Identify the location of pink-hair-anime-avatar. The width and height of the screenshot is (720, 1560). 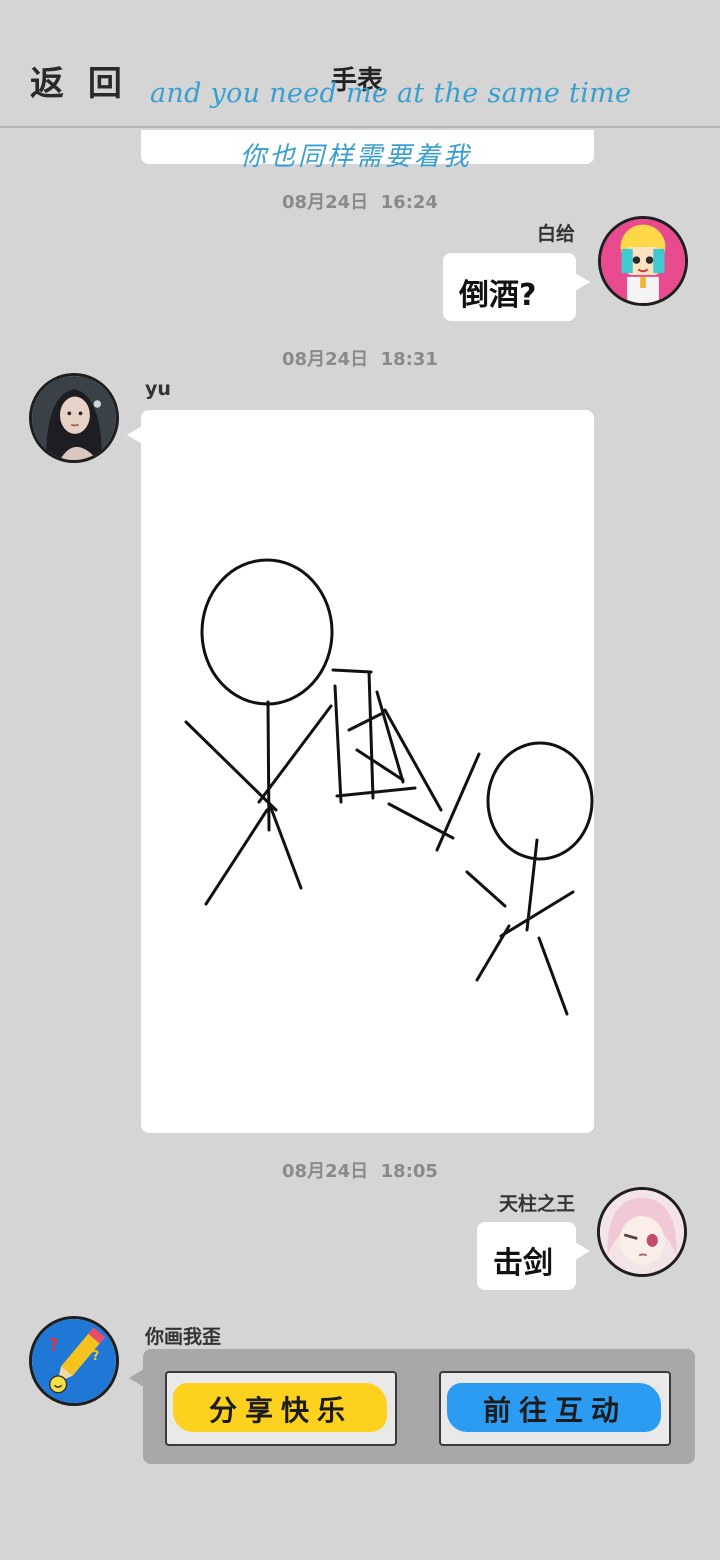
(642, 1232).